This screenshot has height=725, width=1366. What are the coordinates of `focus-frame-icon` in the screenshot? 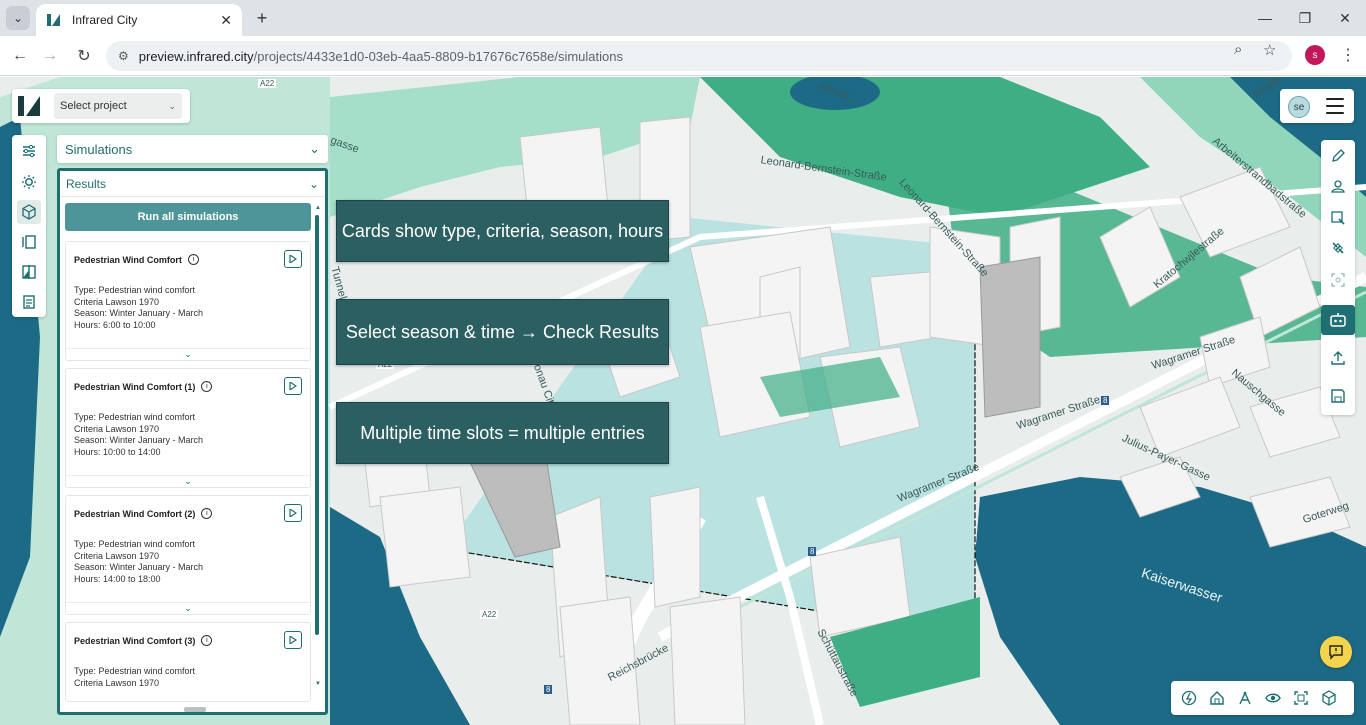 It's located at (1301, 698).